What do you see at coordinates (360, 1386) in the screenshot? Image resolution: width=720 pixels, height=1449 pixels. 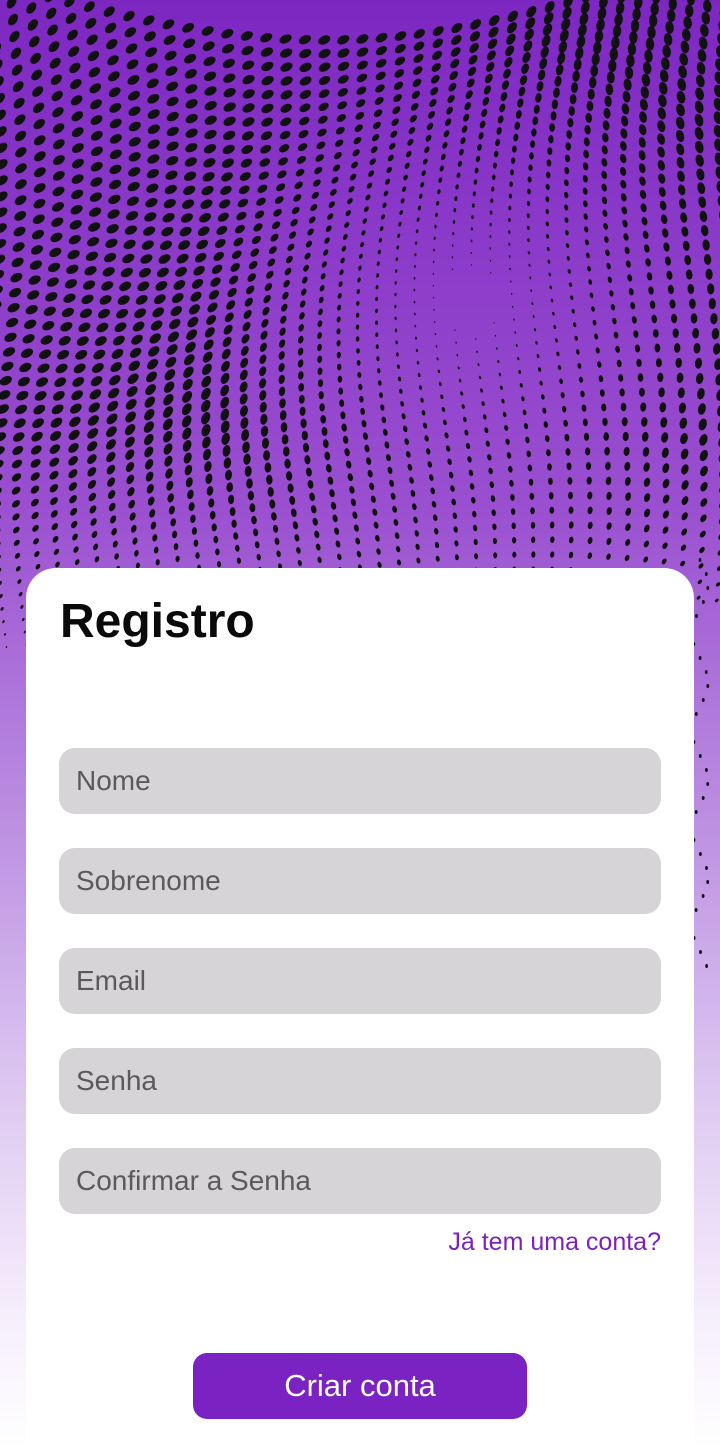 I see `create-account-button: Criar conta` at bounding box center [360, 1386].